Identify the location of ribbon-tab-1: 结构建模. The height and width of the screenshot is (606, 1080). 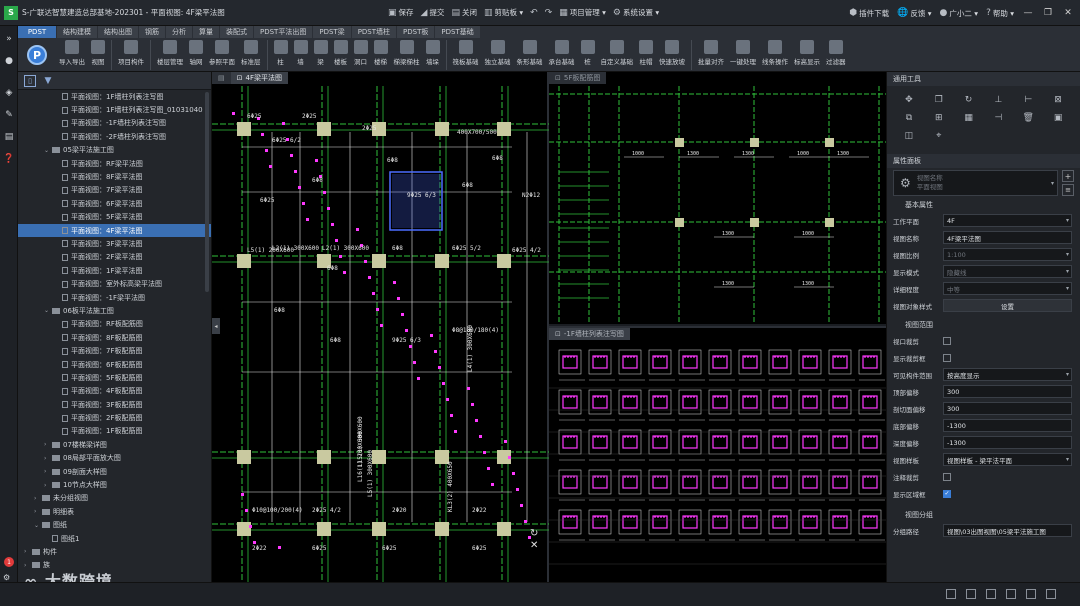
(77, 32).